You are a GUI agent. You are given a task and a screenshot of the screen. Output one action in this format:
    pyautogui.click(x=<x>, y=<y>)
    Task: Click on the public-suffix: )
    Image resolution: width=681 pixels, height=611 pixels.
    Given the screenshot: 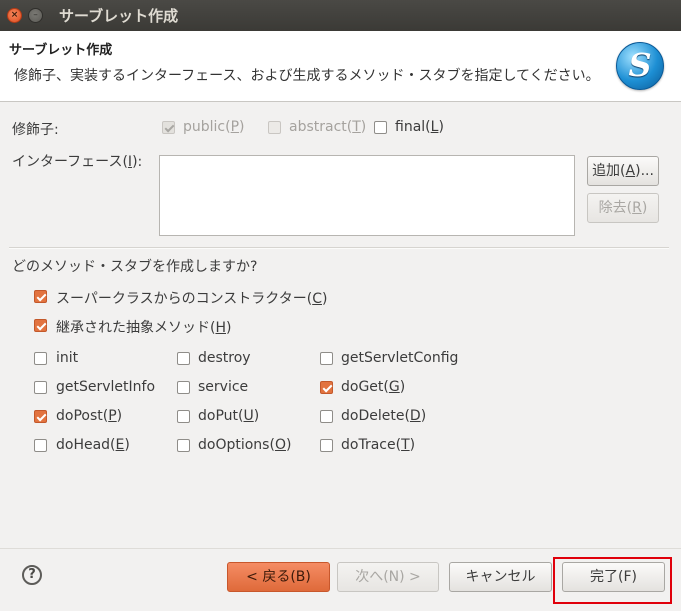 What is the action you would take?
    pyautogui.click(x=242, y=127)
    